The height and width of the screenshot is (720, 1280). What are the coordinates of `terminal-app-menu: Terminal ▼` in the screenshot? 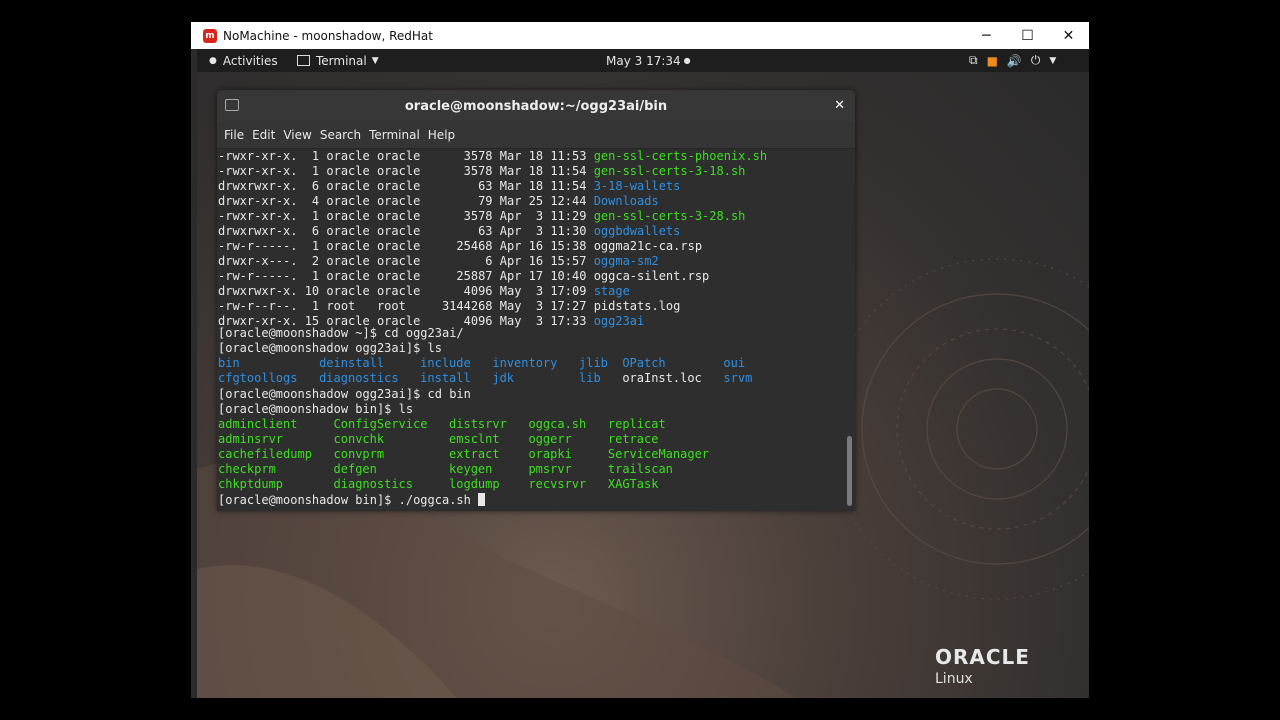 It's located at (338, 60).